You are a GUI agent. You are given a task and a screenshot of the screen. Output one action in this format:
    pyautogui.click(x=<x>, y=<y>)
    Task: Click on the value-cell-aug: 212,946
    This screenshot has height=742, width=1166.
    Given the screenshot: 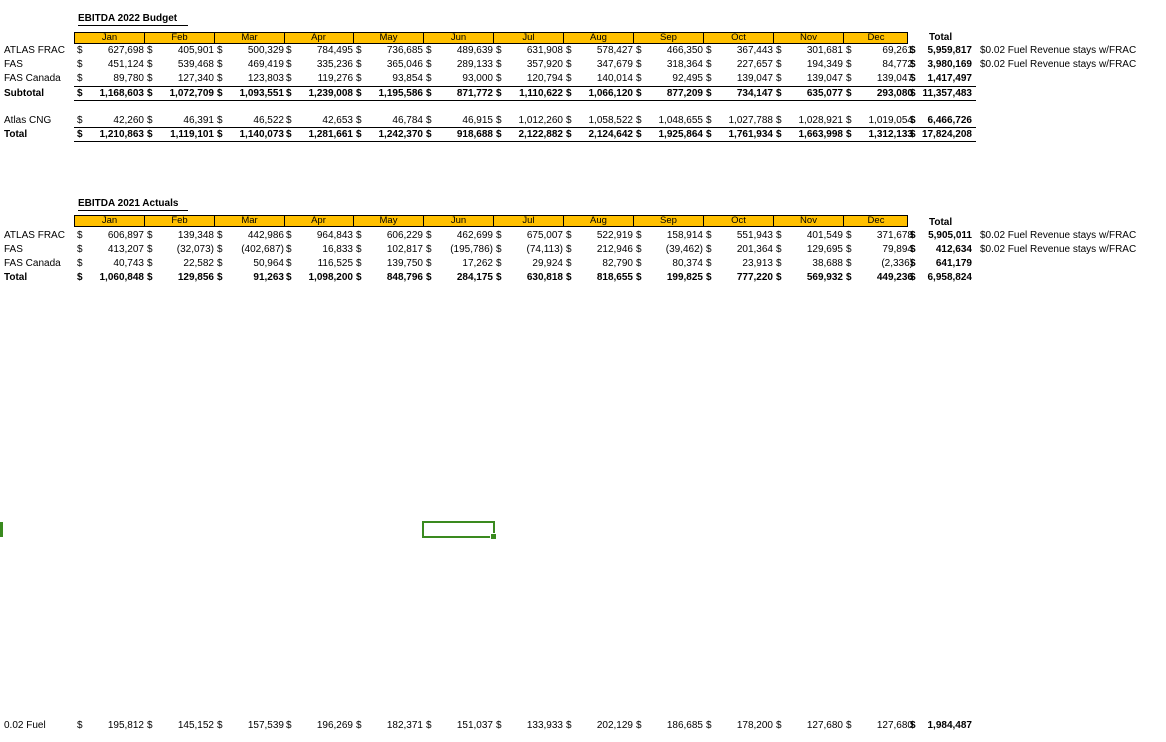 What is the action you would take?
    pyautogui.click(x=599, y=249)
    